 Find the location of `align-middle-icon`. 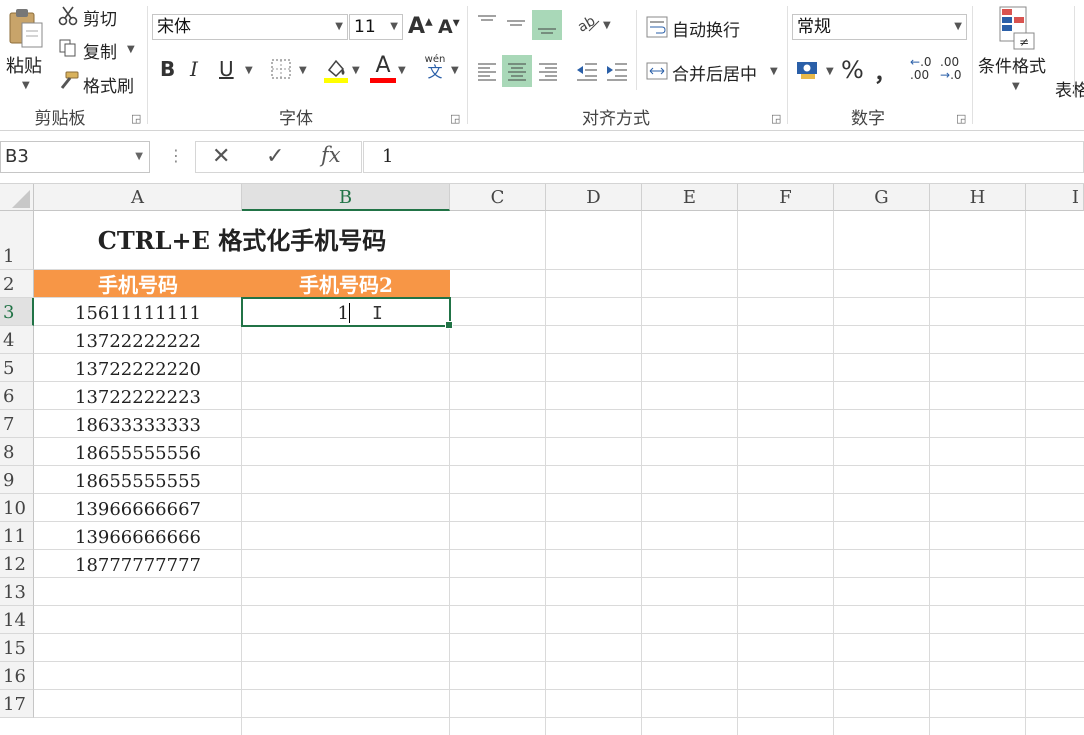

align-middle-icon is located at coordinates (516, 23).